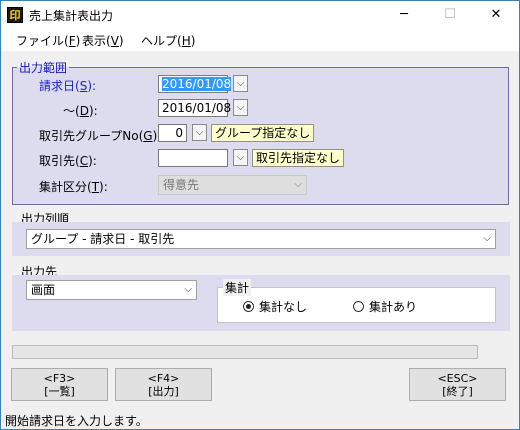 This screenshot has width=520, height=430. Describe the element at coordinates (260, 15) in the screenshot. I see `title-bar: 印 売上集計表出力 ─ ☐ ✕` at that location.